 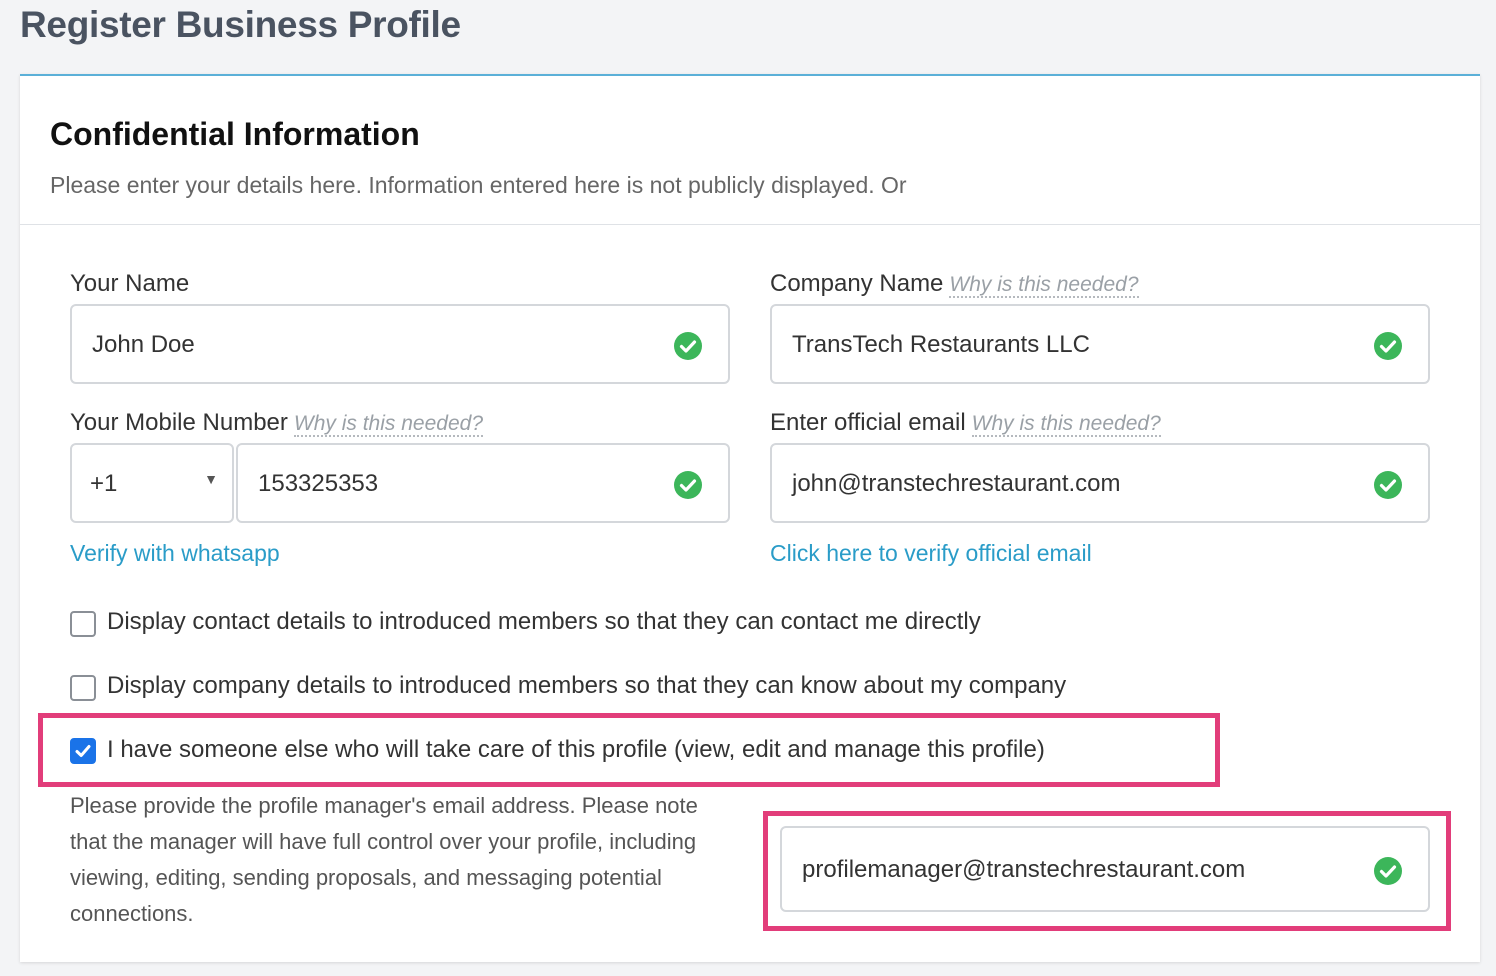 What do you see at coordinates (400, 344) in the screenshot?
I see `your-name-input: John Doe` at bounding box center [400, 344].